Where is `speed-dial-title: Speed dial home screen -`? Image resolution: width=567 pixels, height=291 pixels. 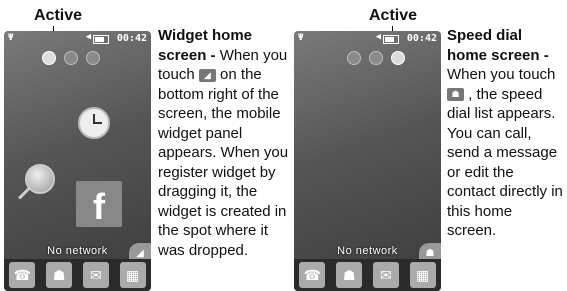 speed-dial-title: Speed dial home screen - is located at coordinates (498, 45).